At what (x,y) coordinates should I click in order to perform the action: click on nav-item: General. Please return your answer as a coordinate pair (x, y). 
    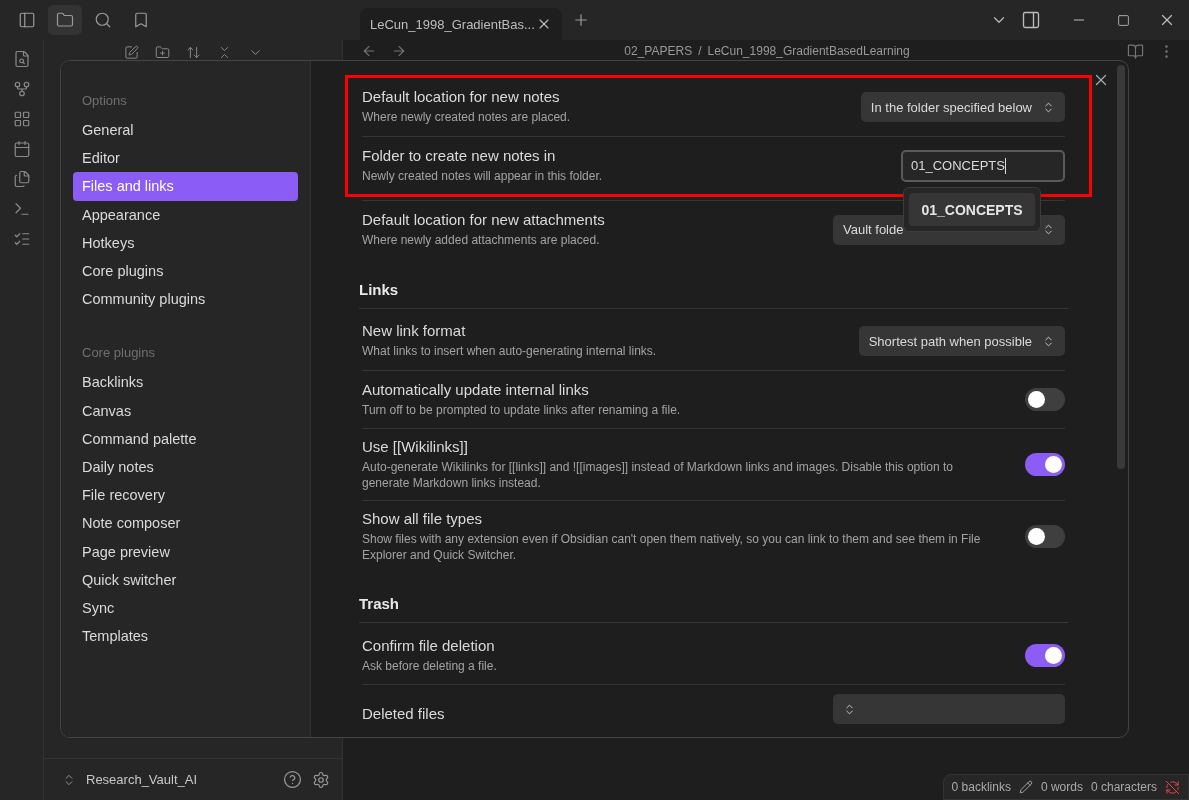
    Looking at the image, I should click on (185, 130).